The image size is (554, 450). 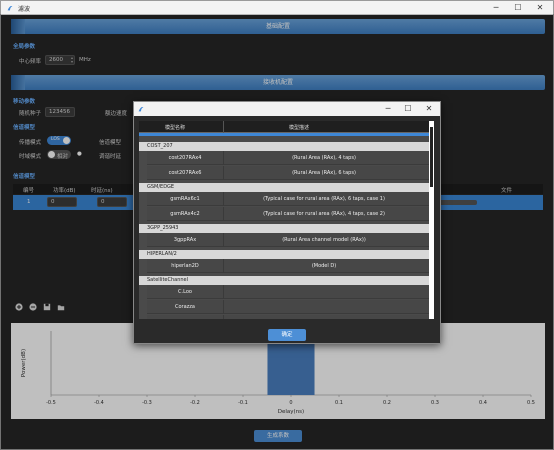 I want to click on model-desc: (Model D), so click(x=324, y=266).